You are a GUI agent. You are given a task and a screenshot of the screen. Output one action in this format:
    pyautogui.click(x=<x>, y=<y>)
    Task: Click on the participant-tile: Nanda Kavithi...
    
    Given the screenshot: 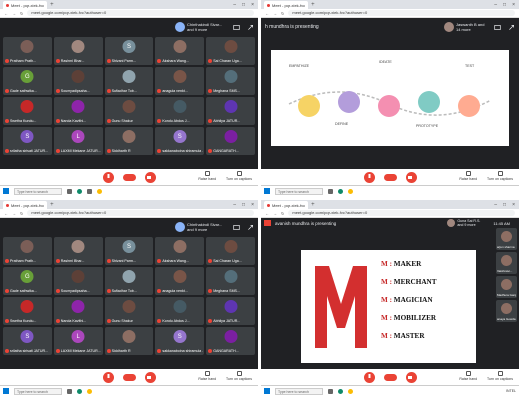 What is the action you would take?
    pyautogui.click(x=78, y=111)
    